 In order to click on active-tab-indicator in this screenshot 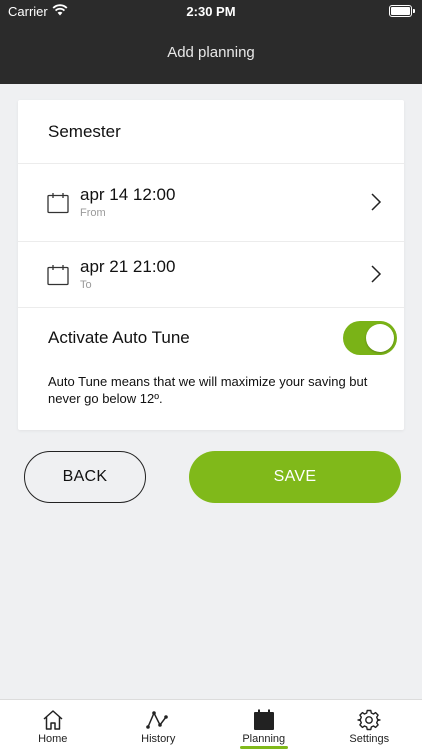, I will do `click(264, 747)`.